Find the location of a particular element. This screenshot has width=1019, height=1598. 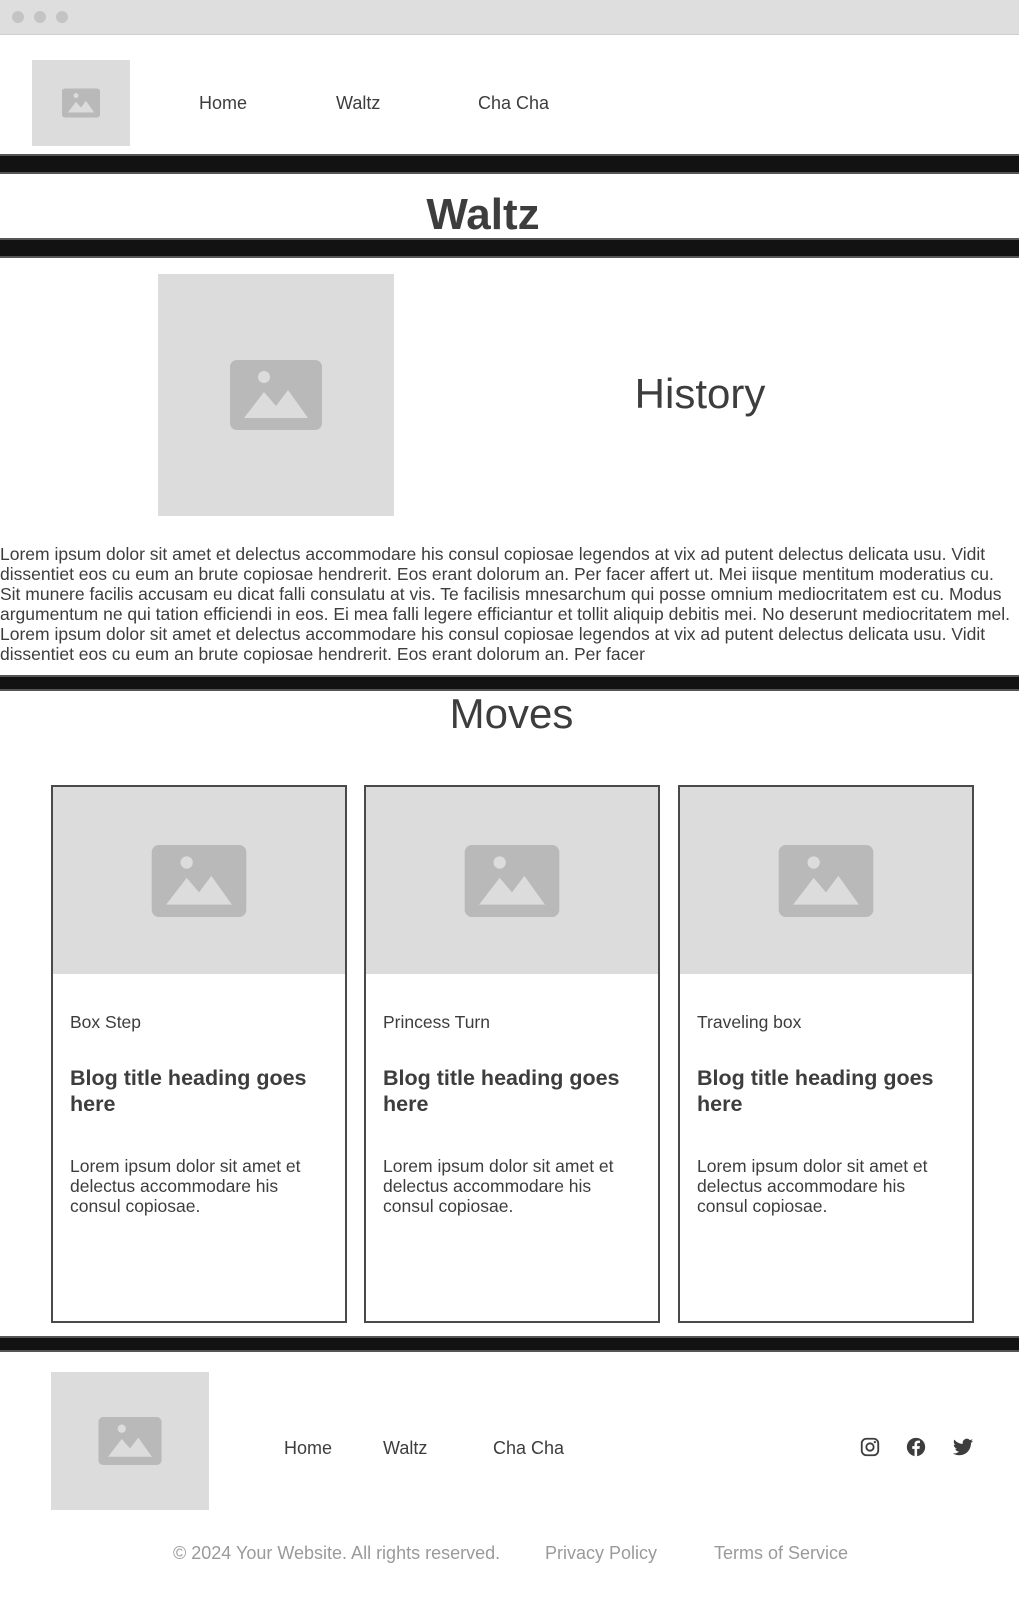

footer-link-cha-cha: Cha Cha is located at coordinates (528, 1448).